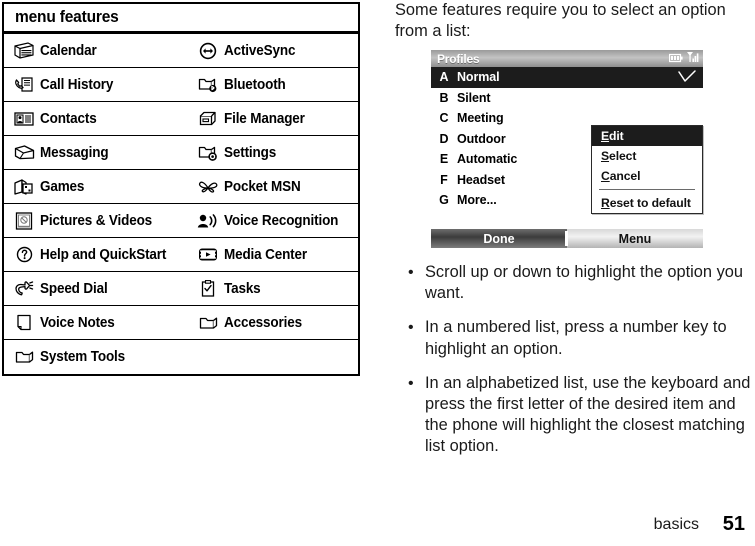  What do you see at coordinates (277, 288) in the screenshot?
I see `menu-feature-cell: Tasks` at bounding box center [277, 288].